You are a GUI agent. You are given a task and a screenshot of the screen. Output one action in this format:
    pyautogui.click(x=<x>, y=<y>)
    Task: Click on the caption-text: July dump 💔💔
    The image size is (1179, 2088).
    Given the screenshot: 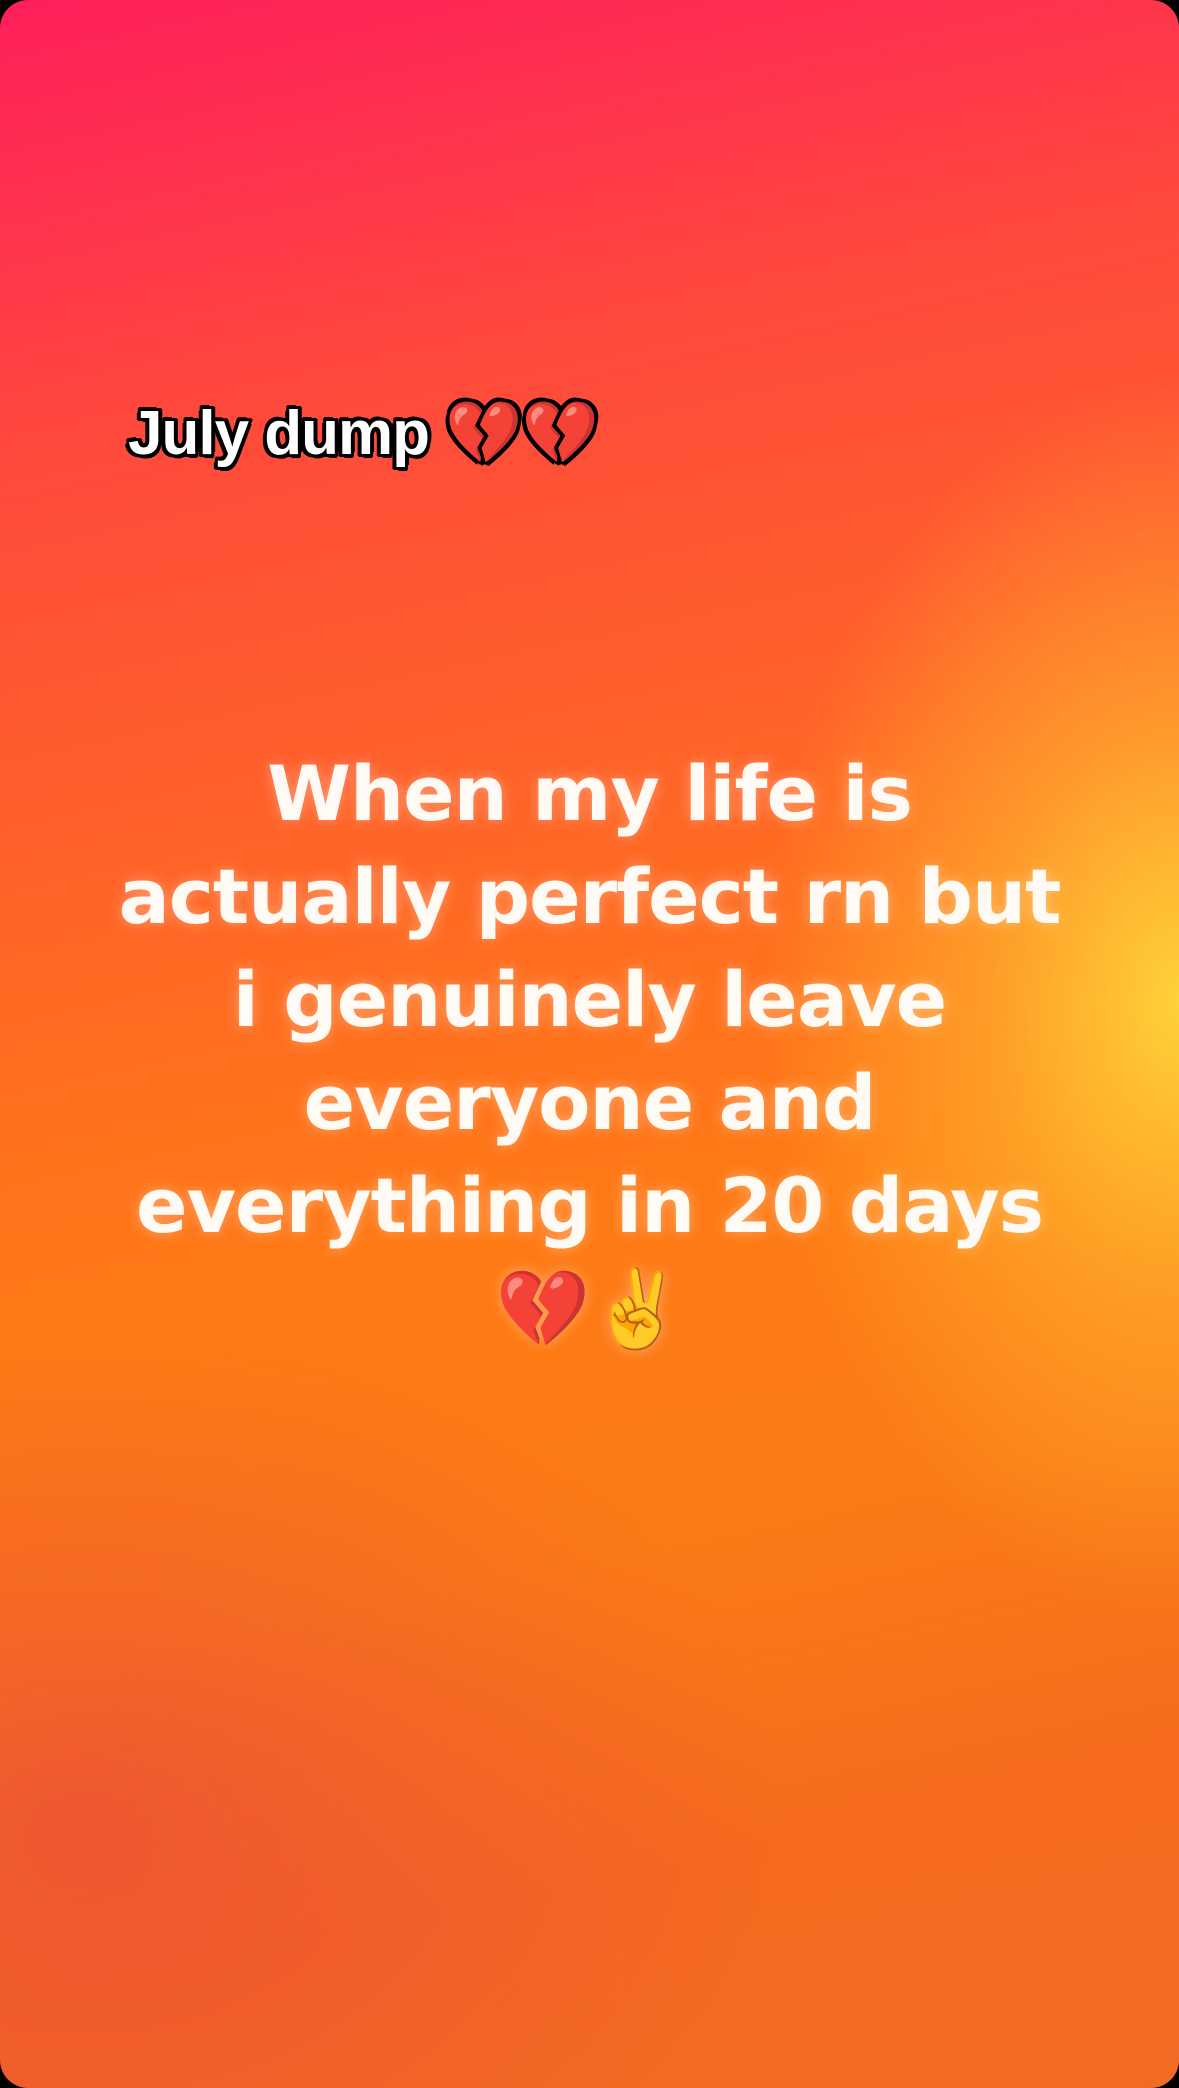 What is the action you would take?
    pyautogui.click(x=363, y=433)
    